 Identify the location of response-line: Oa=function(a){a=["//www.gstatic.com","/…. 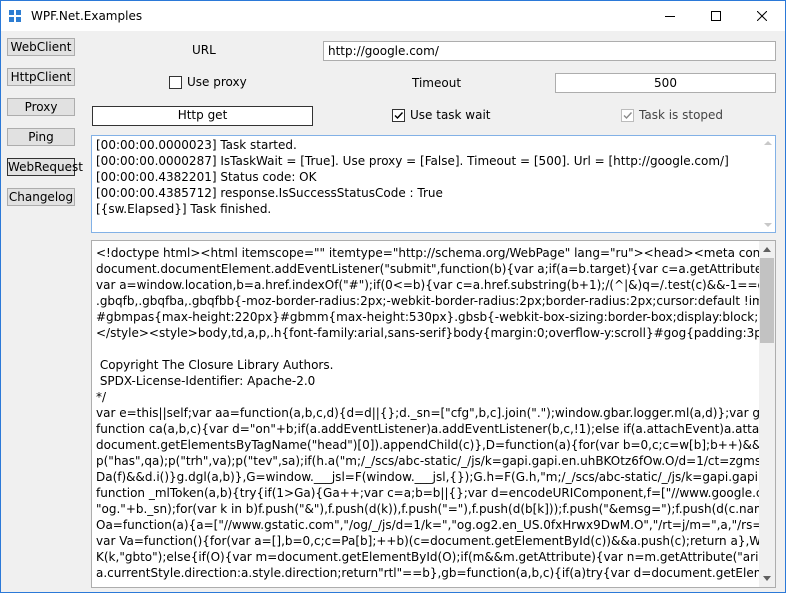
(428, 525).